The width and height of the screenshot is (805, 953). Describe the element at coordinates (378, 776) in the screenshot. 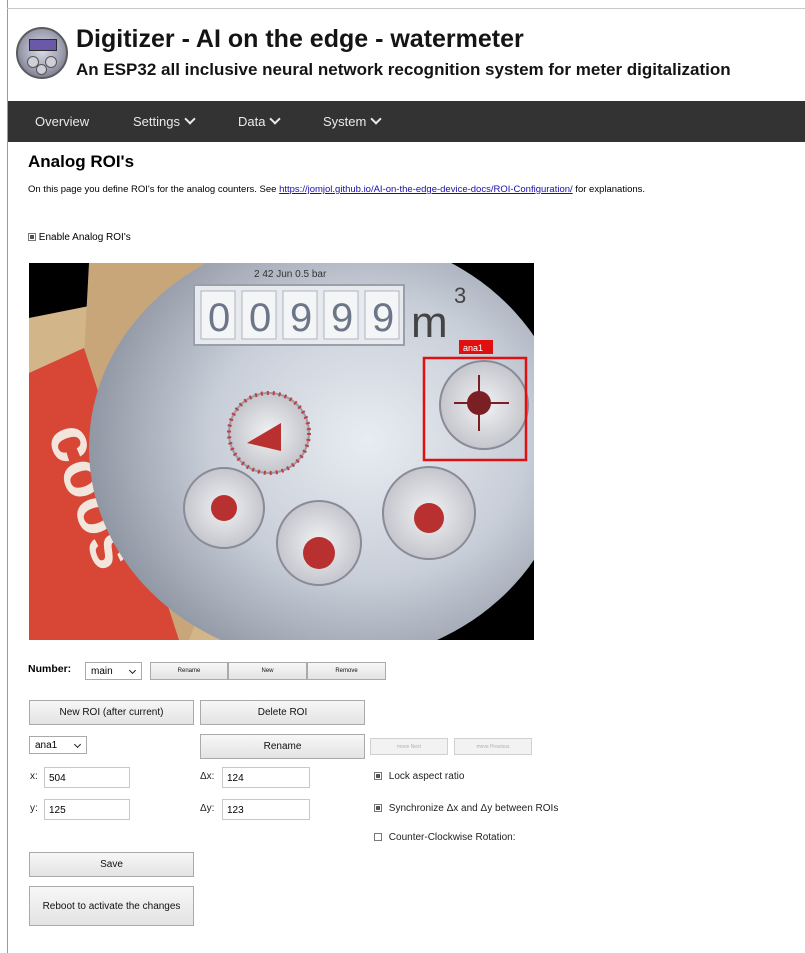

I see `lock-aspect-checkbox` at that location.